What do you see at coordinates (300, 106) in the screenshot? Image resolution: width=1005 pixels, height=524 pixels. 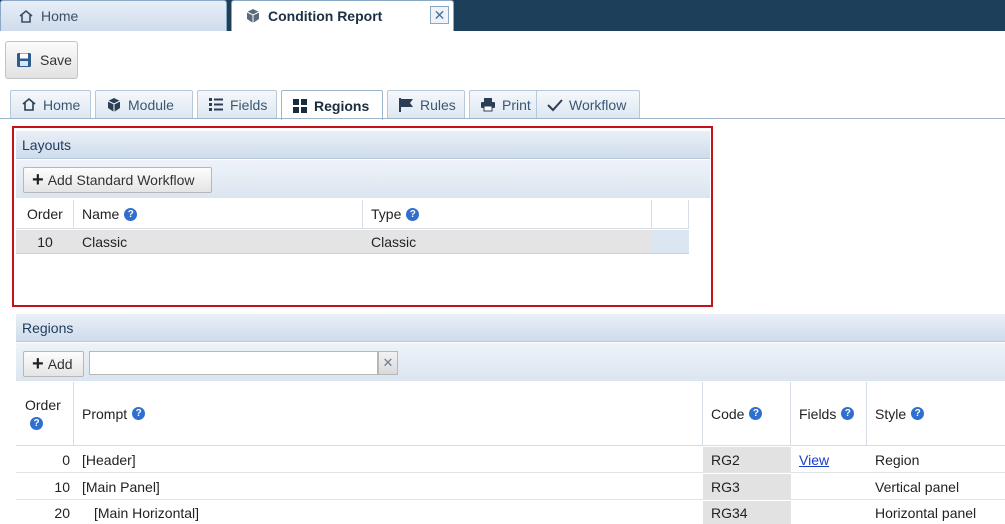 I see `grid-icon` at bounding box center [300, 106].